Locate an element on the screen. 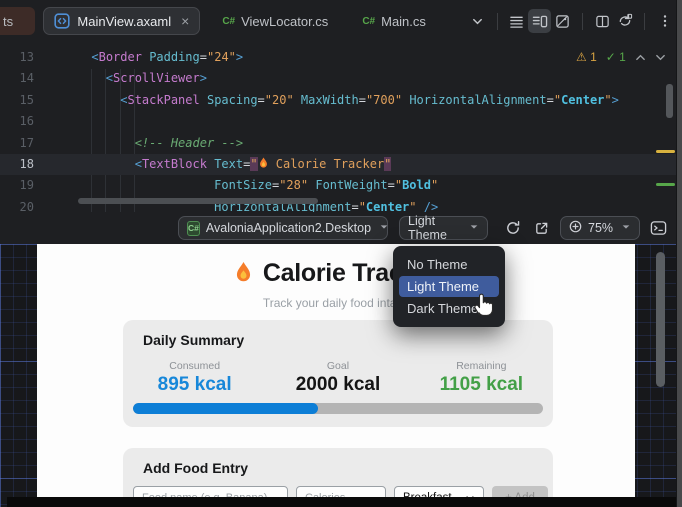 The image size is (682, 507). change-marker-warning is located at coordinates (665, 151).